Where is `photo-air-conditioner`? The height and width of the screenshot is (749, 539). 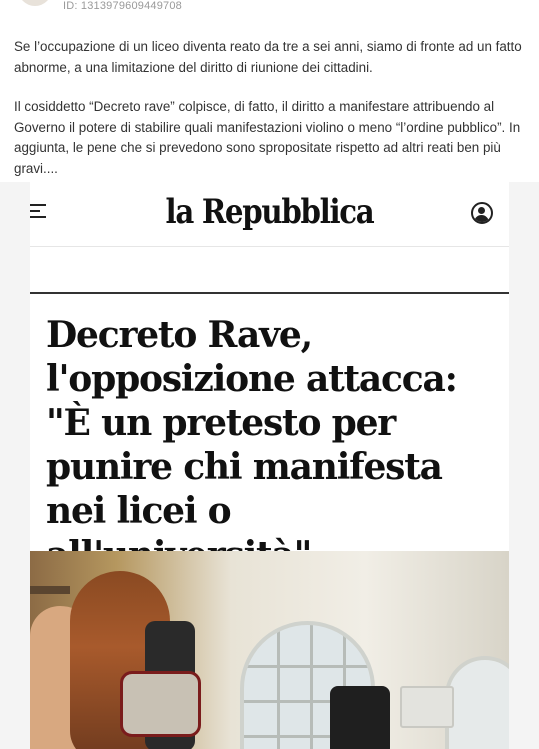
photo-air-conditioner is located at coordinates (427, 707).